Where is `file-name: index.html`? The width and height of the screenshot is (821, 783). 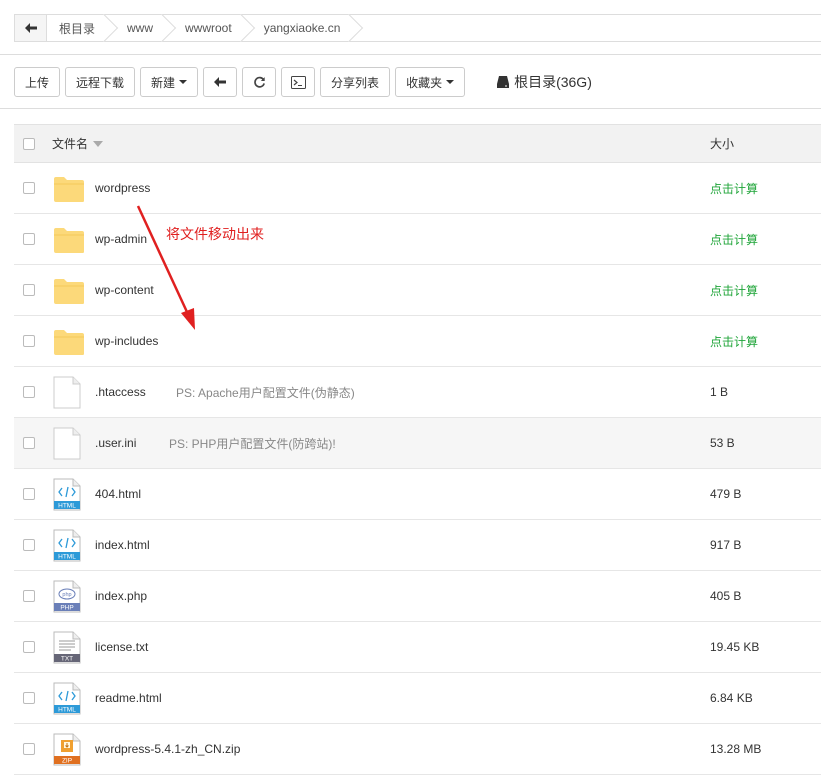
file-name: index.html is located at coordinates (122, 545).